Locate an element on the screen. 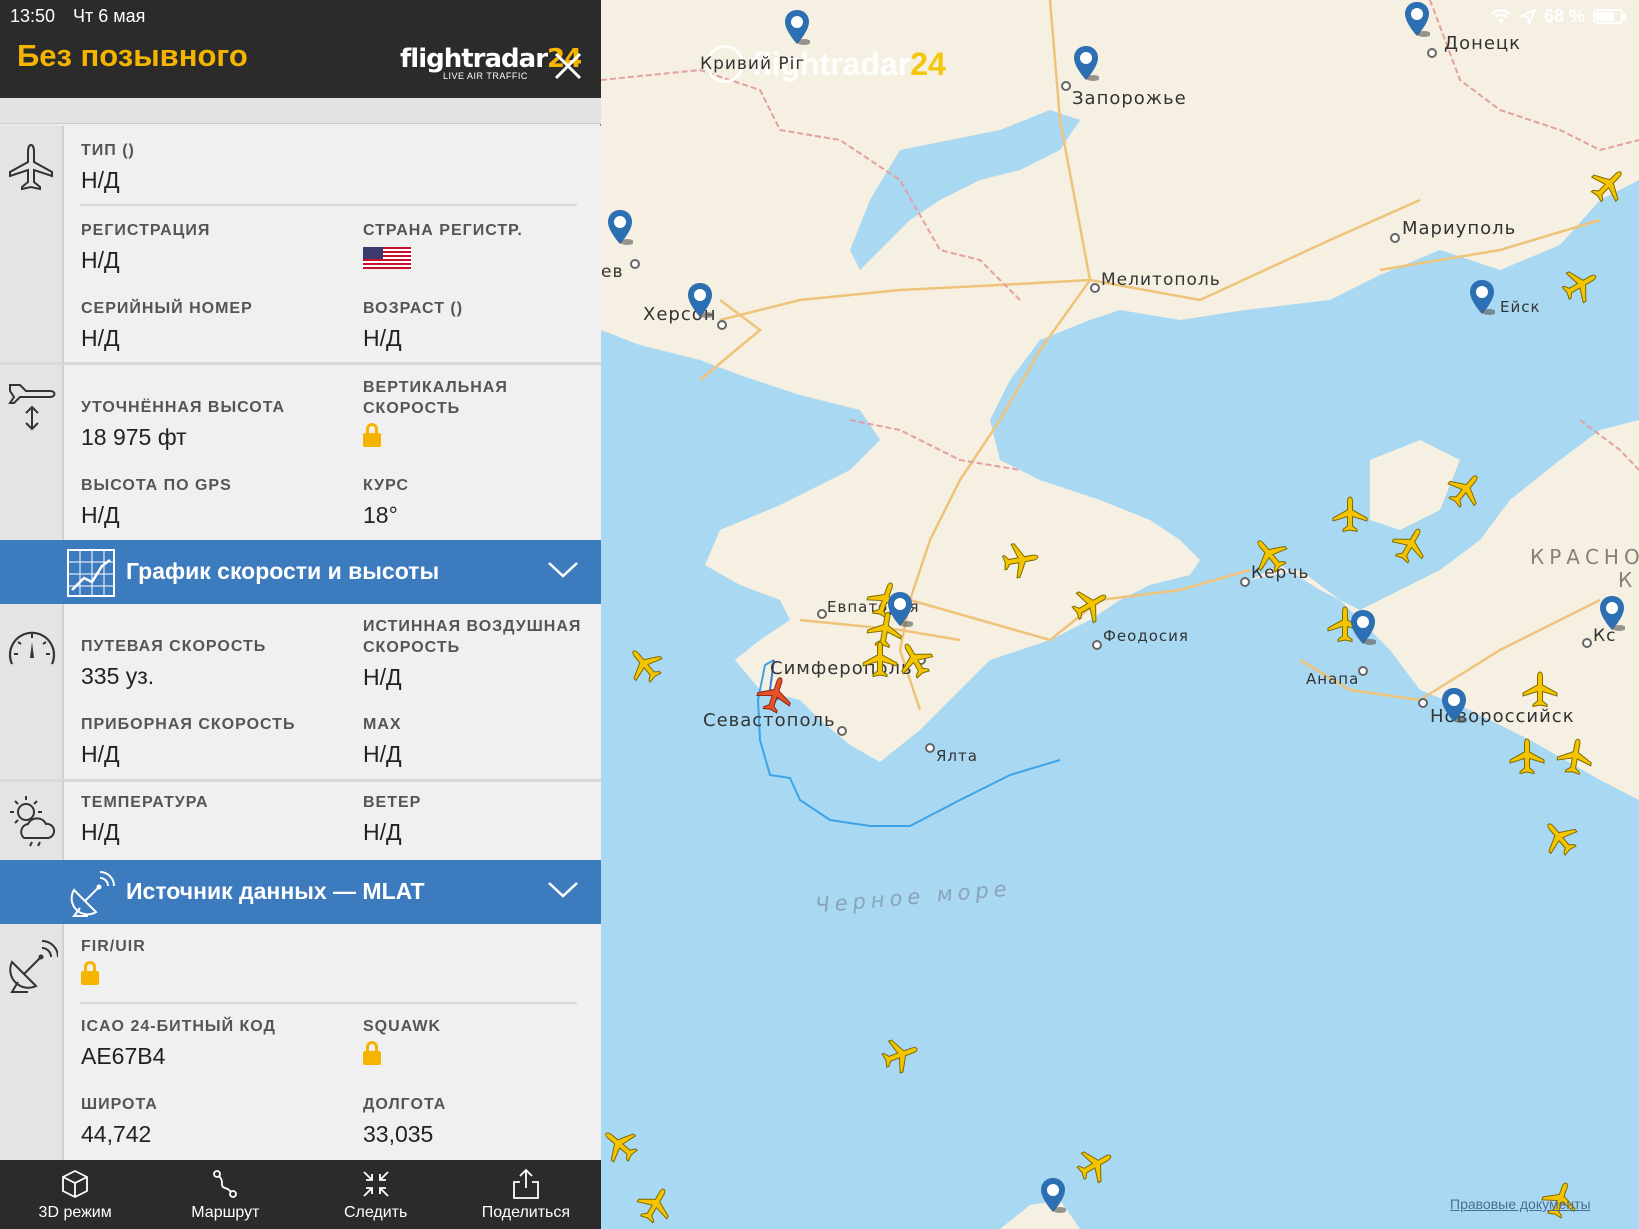 Image resolution: width=1639 pixels, height=1229 pixels. vertical-speed-field: ВЕРТИКАЛЬНАЯ СКОРОСТЬ is located at coordinates (435, 412).